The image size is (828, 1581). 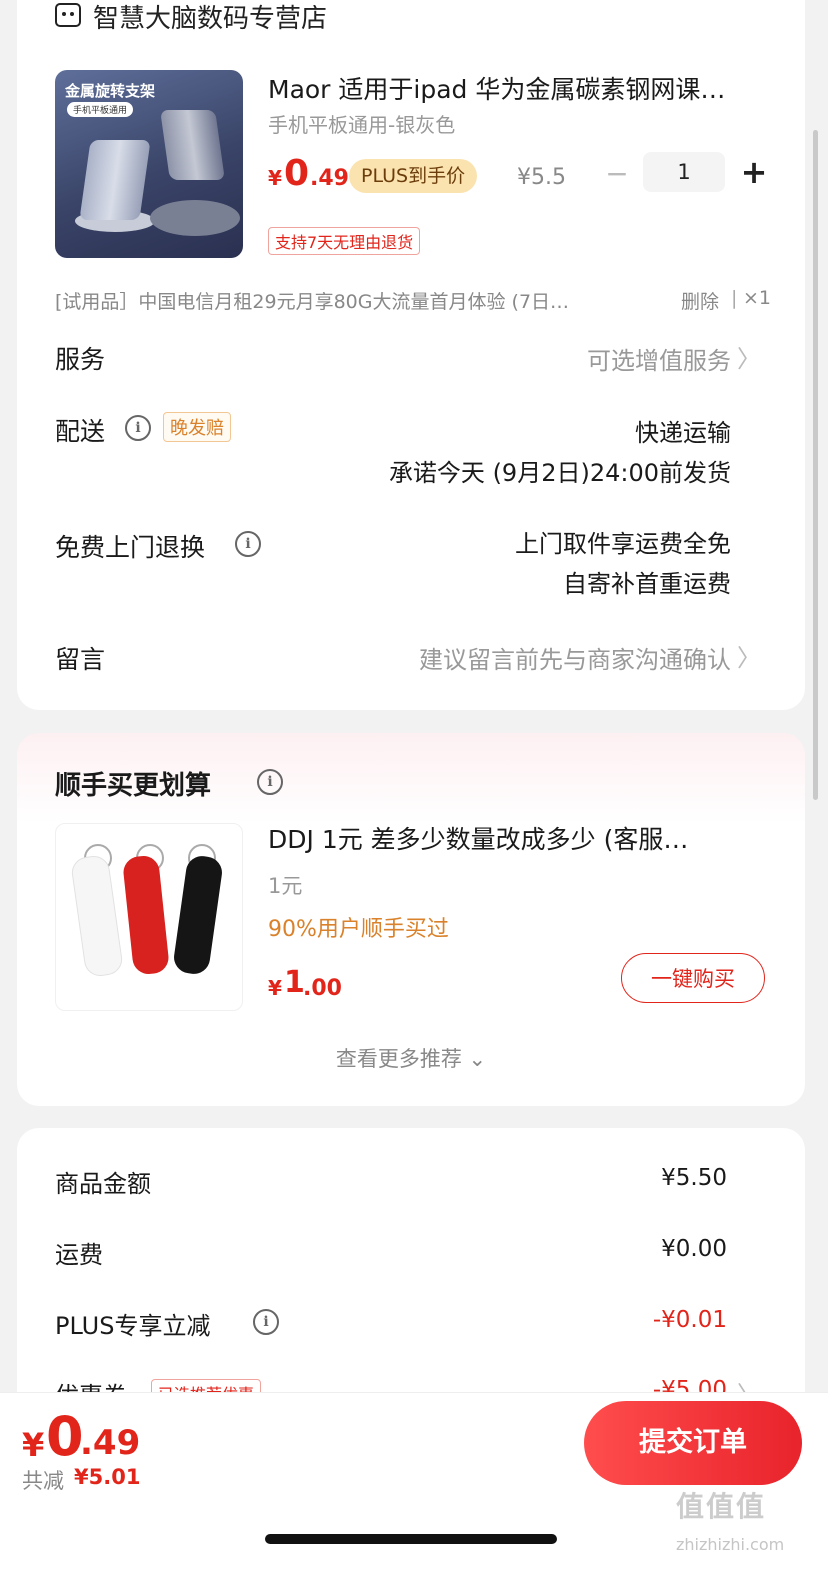 What do you see at coordinates (107, 1477) in the screenshot?
I see `total-saved-value: ¥5.01` at bounding box center [107, 1477].